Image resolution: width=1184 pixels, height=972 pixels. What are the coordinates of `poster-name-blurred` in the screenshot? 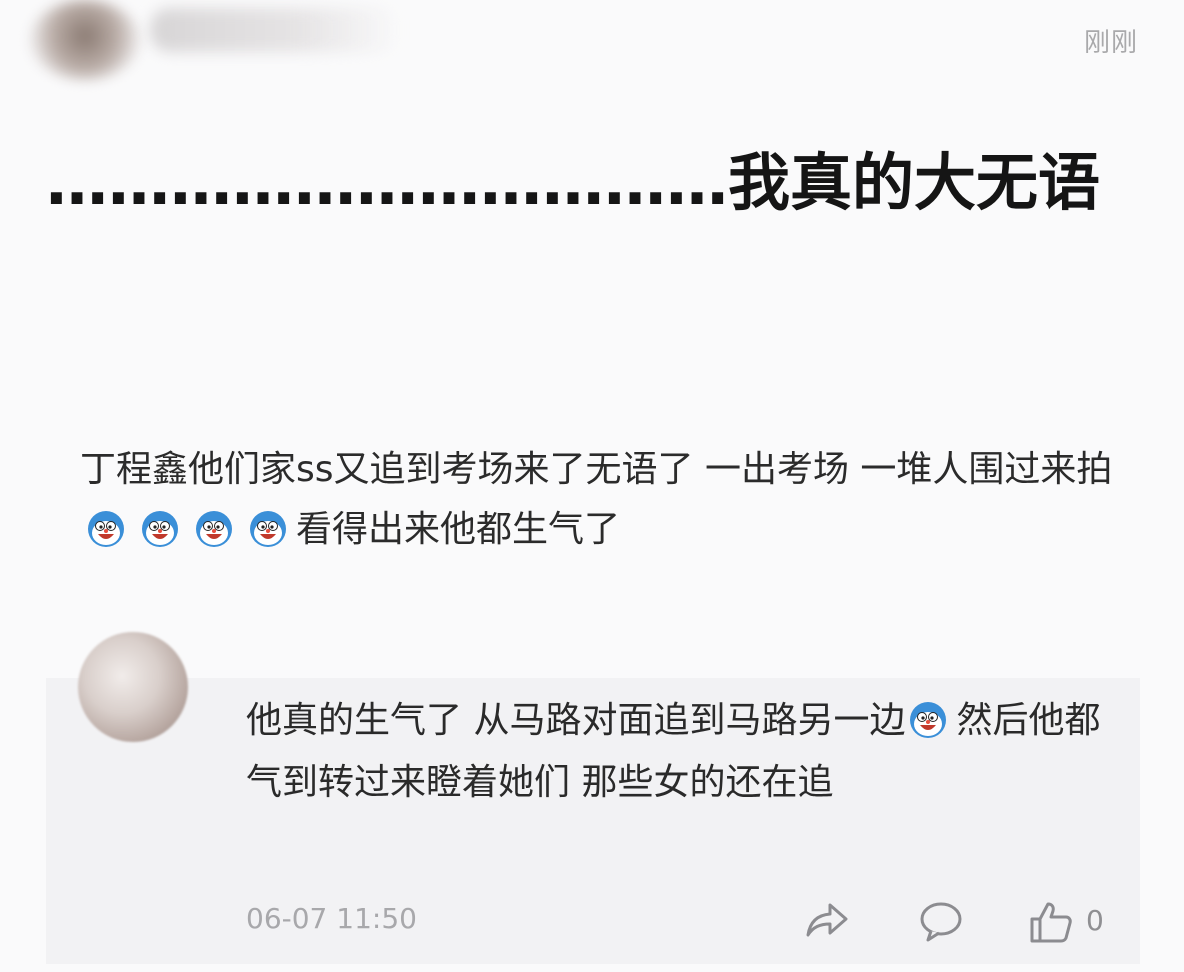 It's located at (275, 30).